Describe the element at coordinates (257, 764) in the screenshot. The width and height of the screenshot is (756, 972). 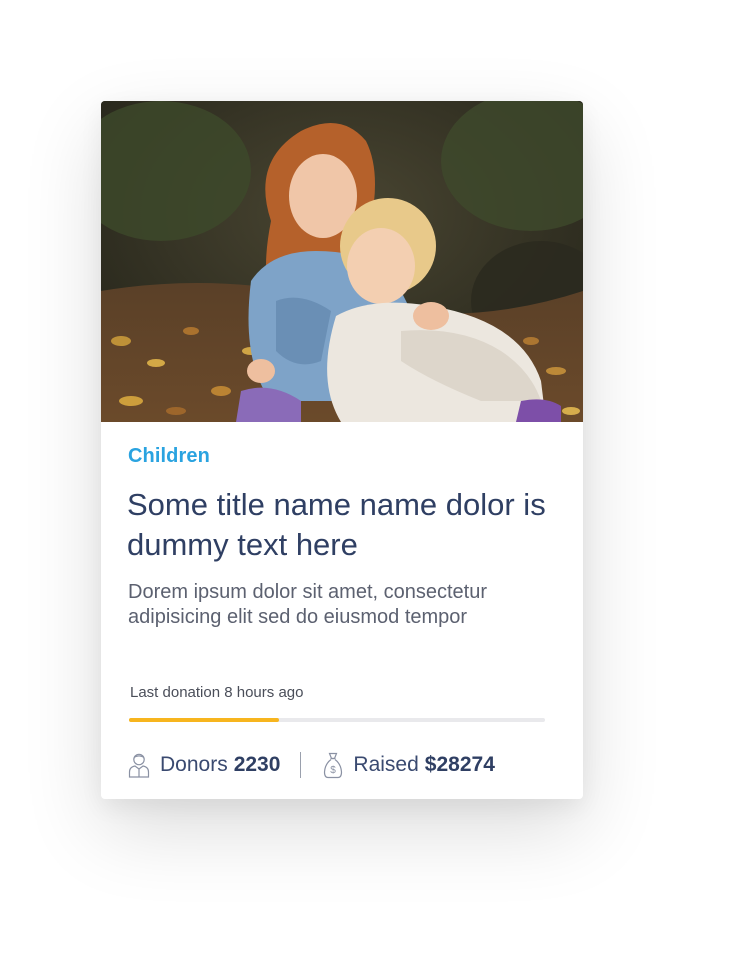
I see `donors-value: 2230` at that location.